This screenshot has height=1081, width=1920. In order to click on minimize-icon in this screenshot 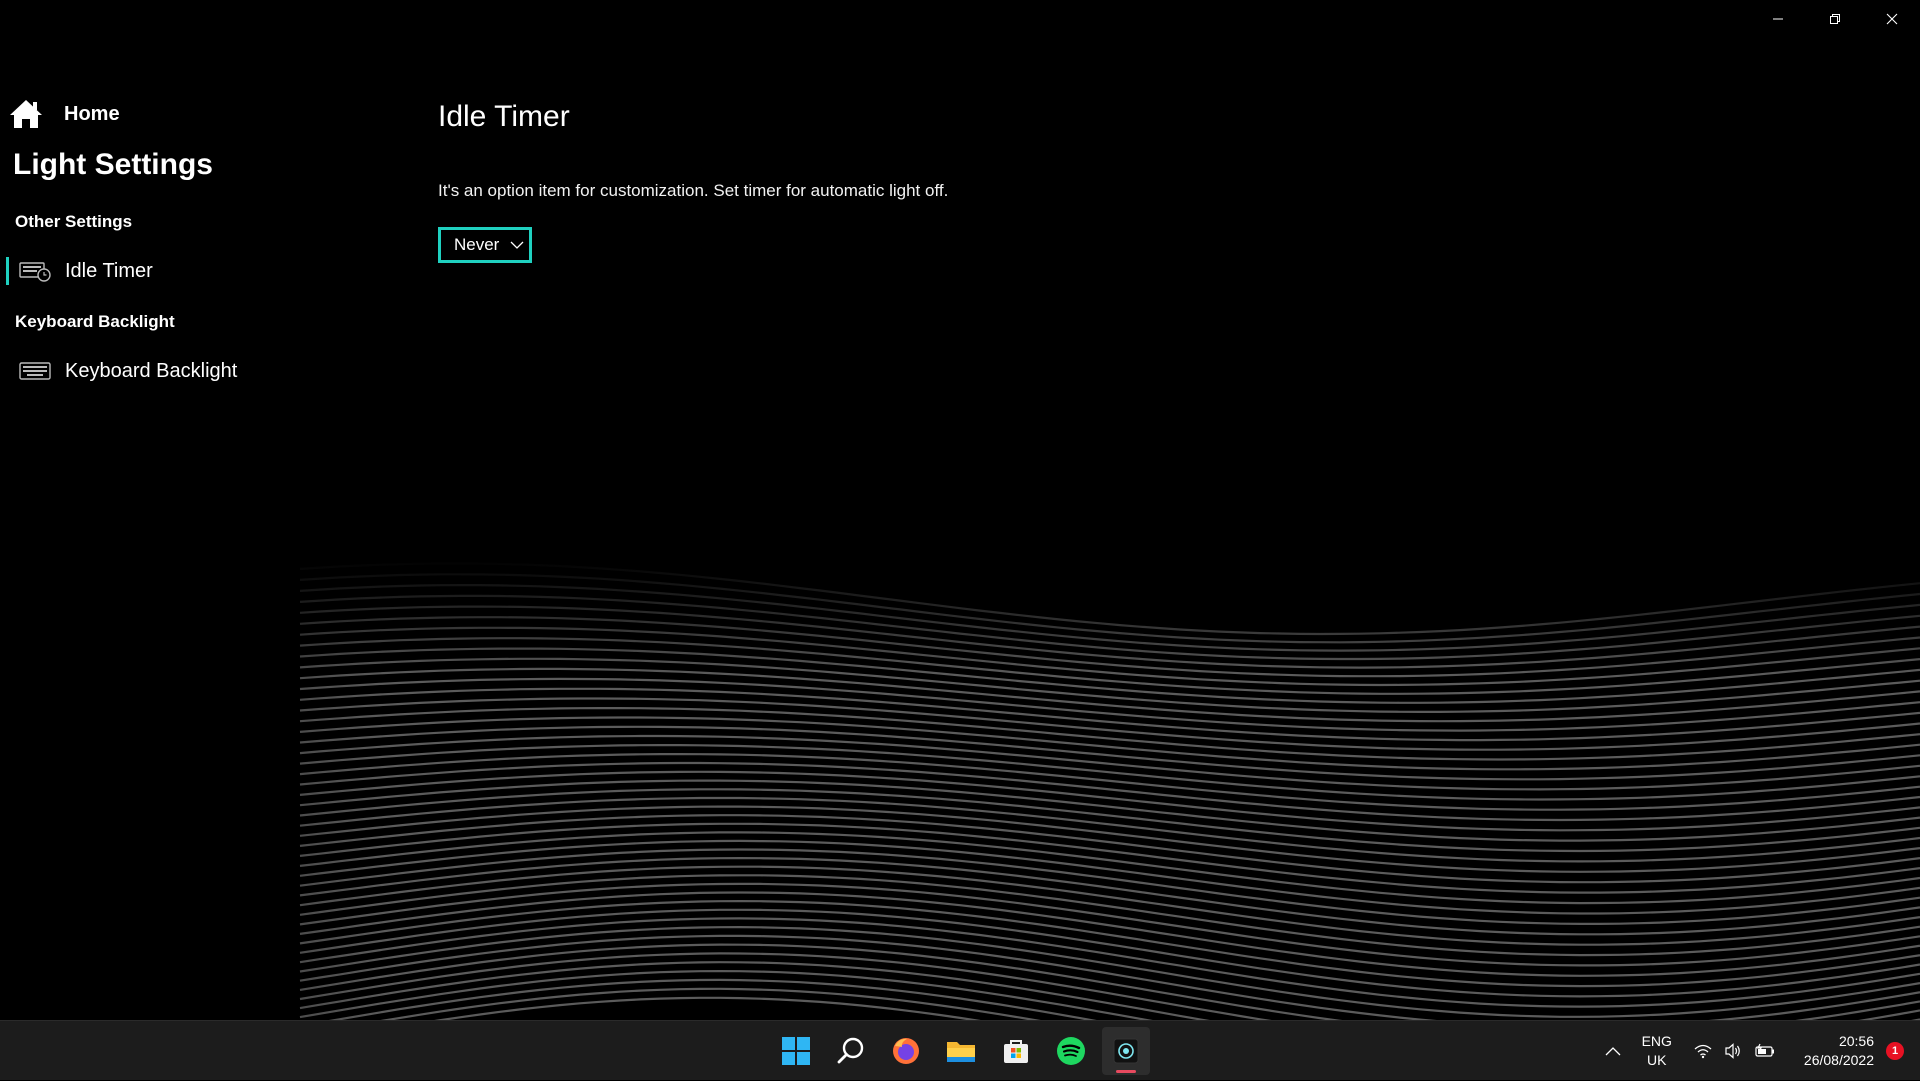, I will do `click(1777, 19)`.